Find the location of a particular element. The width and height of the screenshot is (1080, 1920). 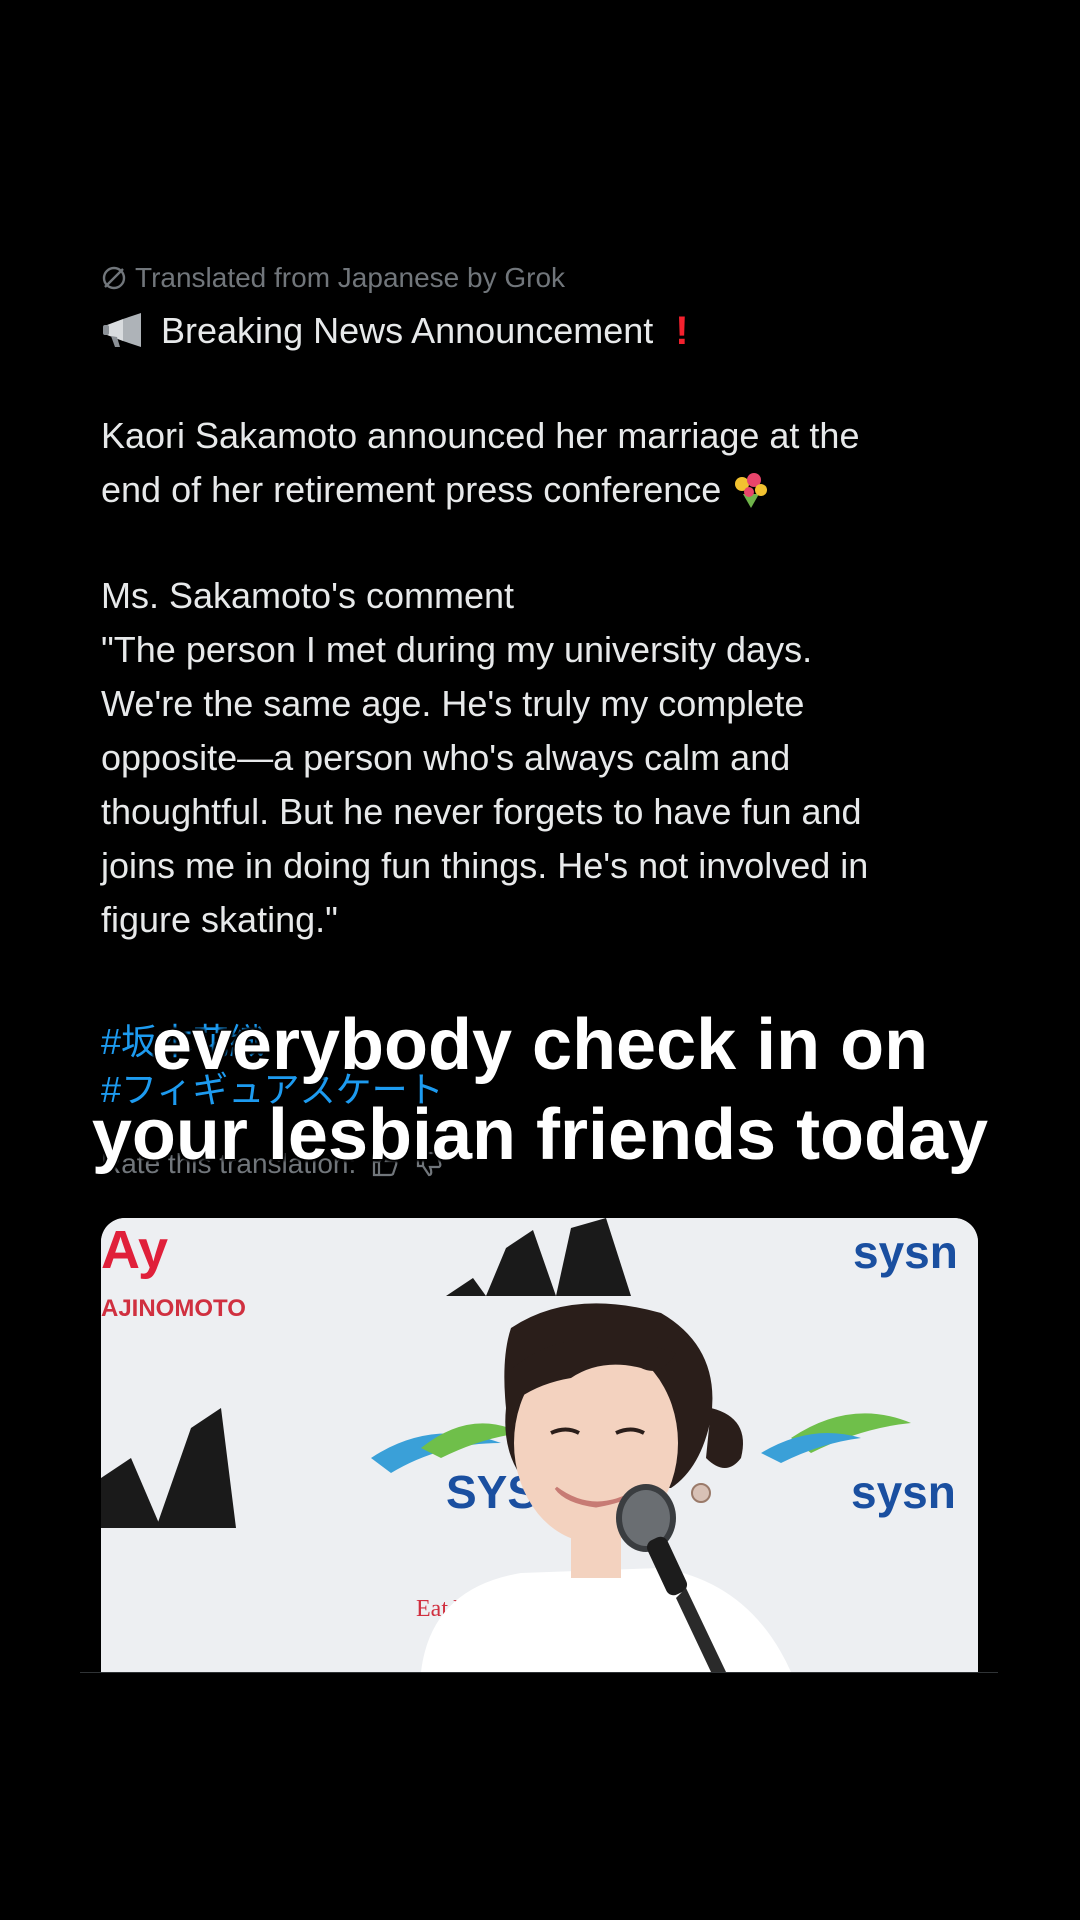

headline: Breaking News Announcement ! is located at coordinates (541, 331).